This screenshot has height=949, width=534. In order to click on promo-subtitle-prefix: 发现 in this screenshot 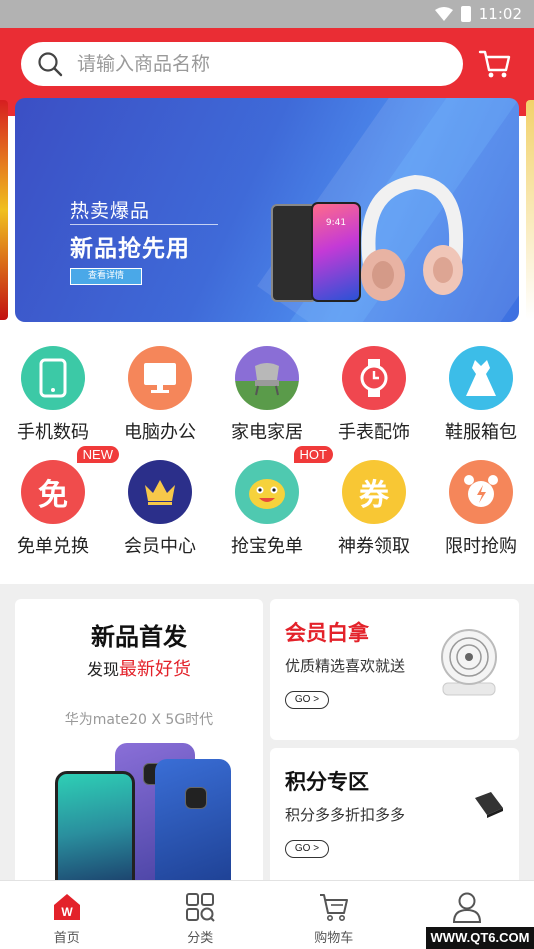, I will do `click(102, 669)`.